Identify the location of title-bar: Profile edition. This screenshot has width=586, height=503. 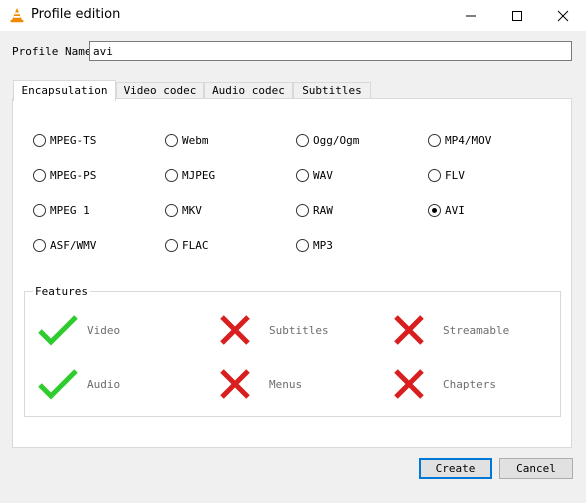
(293, 15).